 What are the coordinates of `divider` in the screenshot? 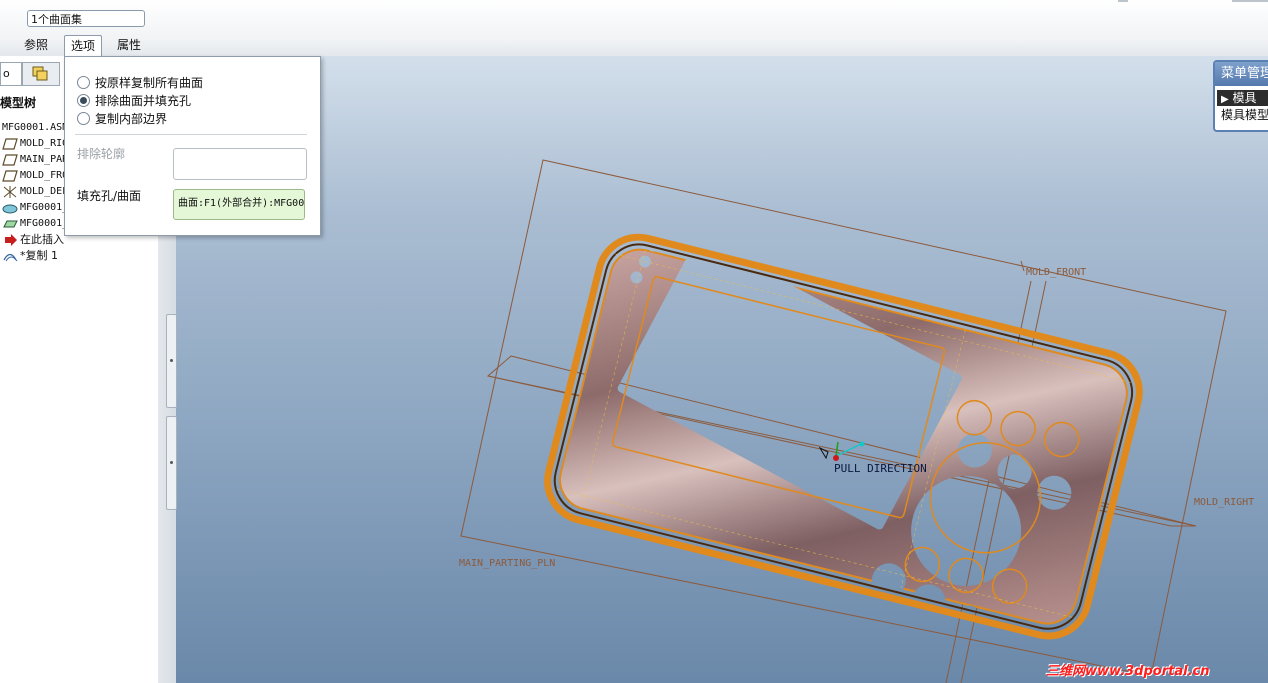 It's located at (191, 134).